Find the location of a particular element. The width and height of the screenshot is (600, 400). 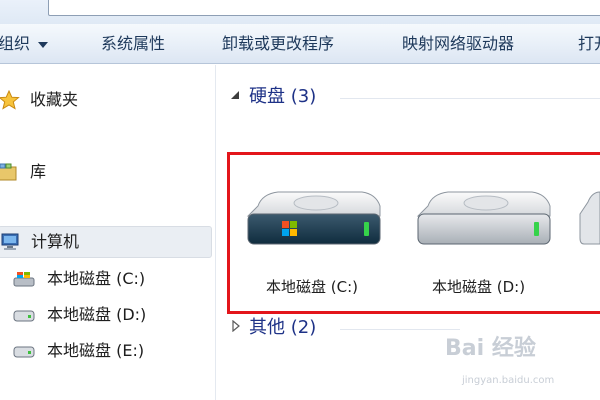

nav-favorites: 收藏夹 is located at coordinates (105, 100).